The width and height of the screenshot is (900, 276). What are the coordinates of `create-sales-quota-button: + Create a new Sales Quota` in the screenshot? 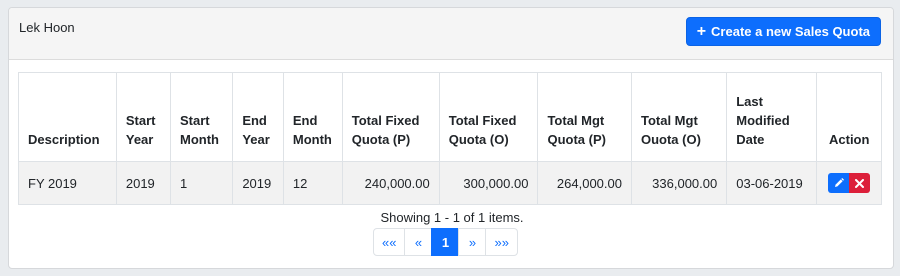 It's located at (783, 31).